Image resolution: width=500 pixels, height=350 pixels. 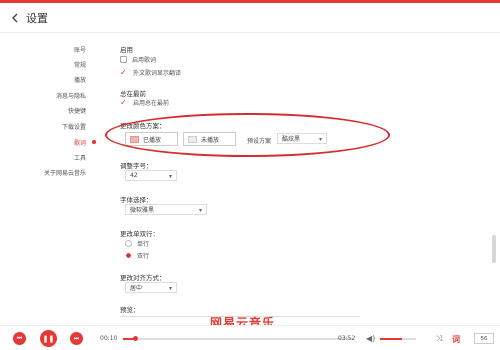 I want to click on prev-button: ⏮, so click(x=19, y=338).